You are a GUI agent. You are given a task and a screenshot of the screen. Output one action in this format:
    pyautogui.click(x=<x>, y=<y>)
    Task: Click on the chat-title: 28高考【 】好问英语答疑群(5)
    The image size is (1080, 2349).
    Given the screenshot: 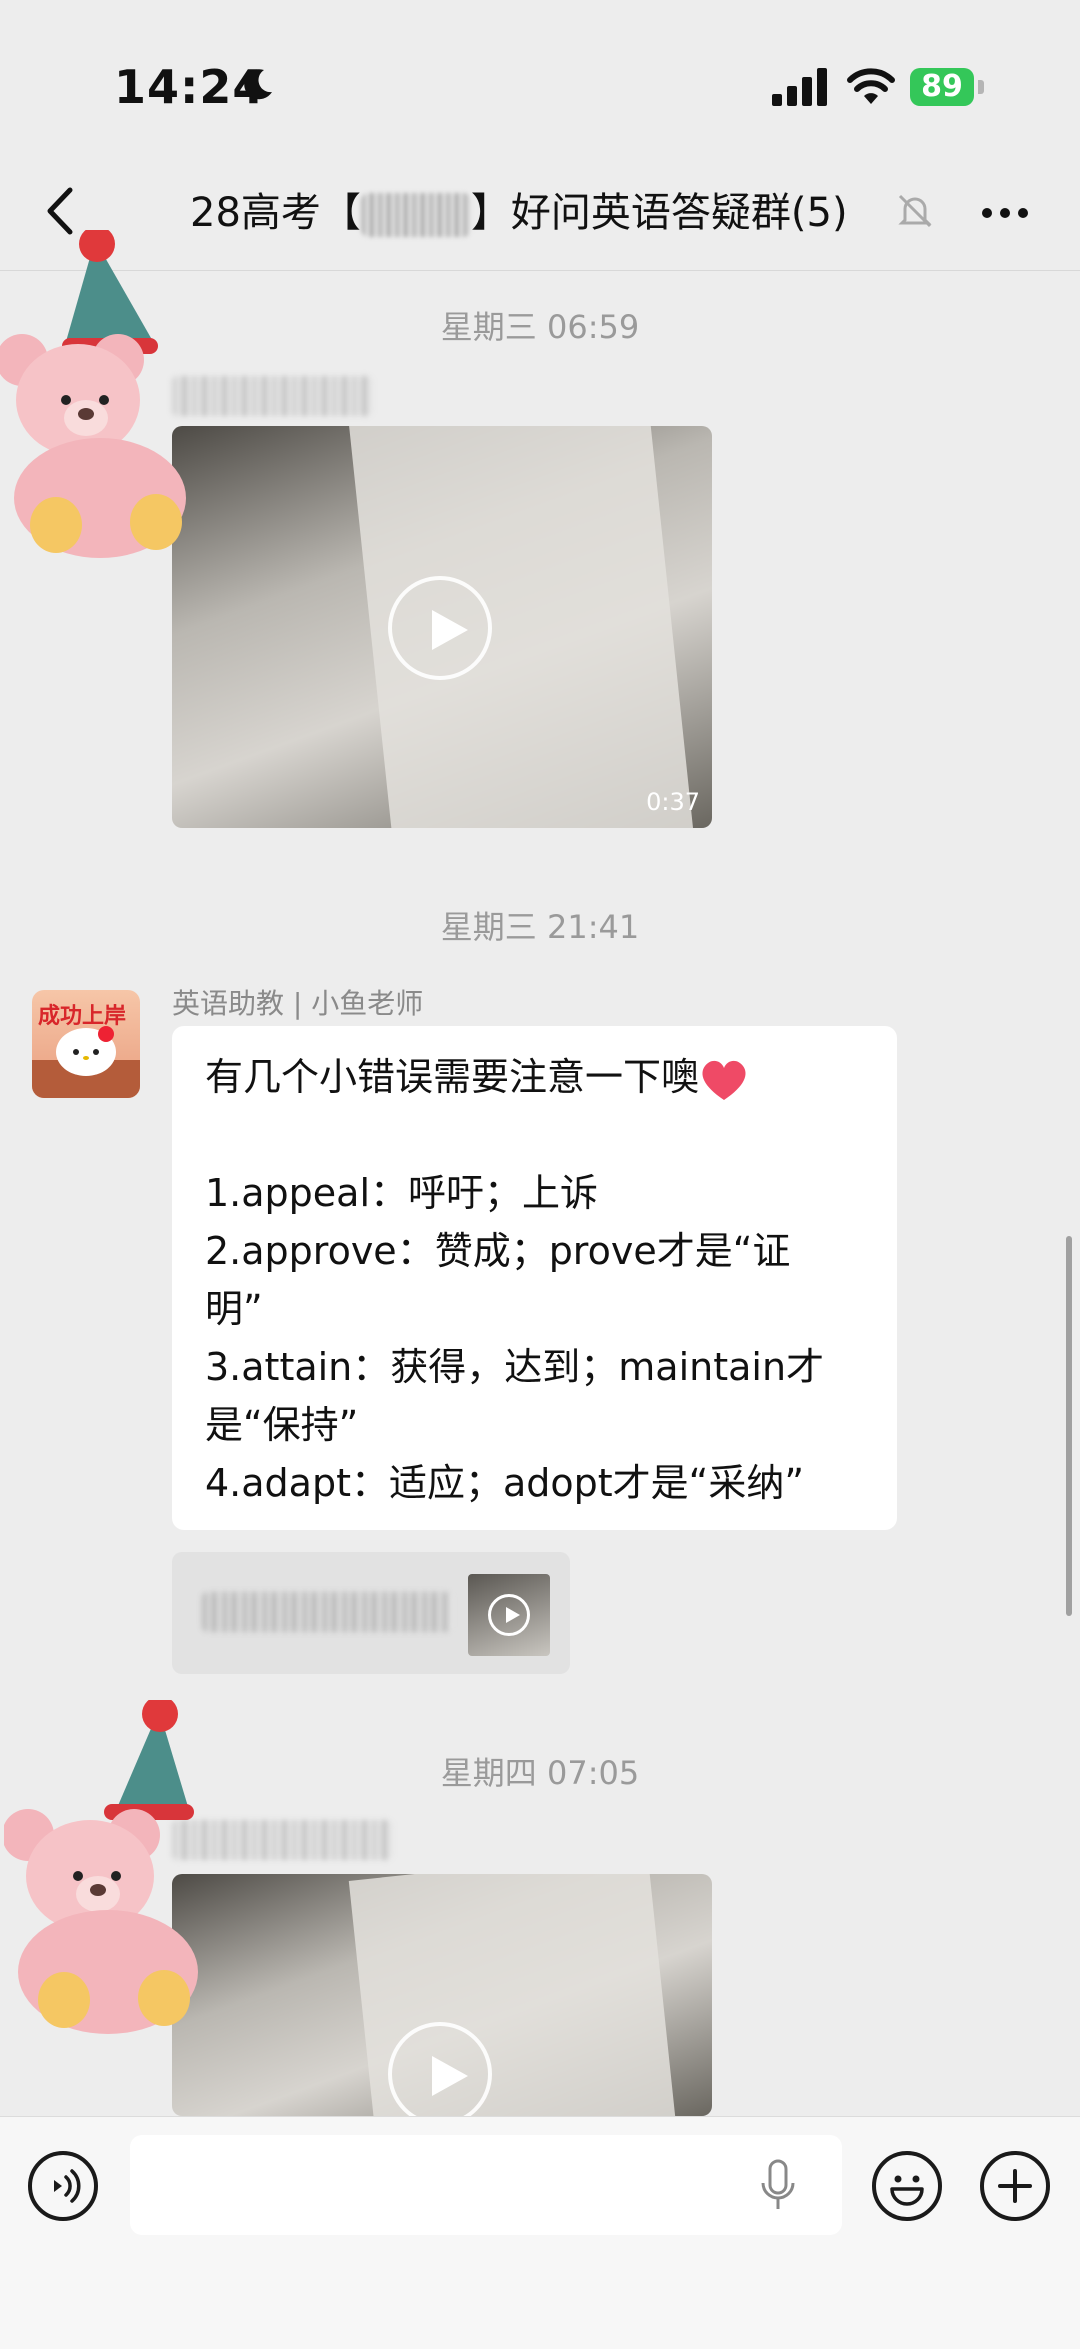 What is the action you would take?
    pyautogui.click(x=519, y=209)
    